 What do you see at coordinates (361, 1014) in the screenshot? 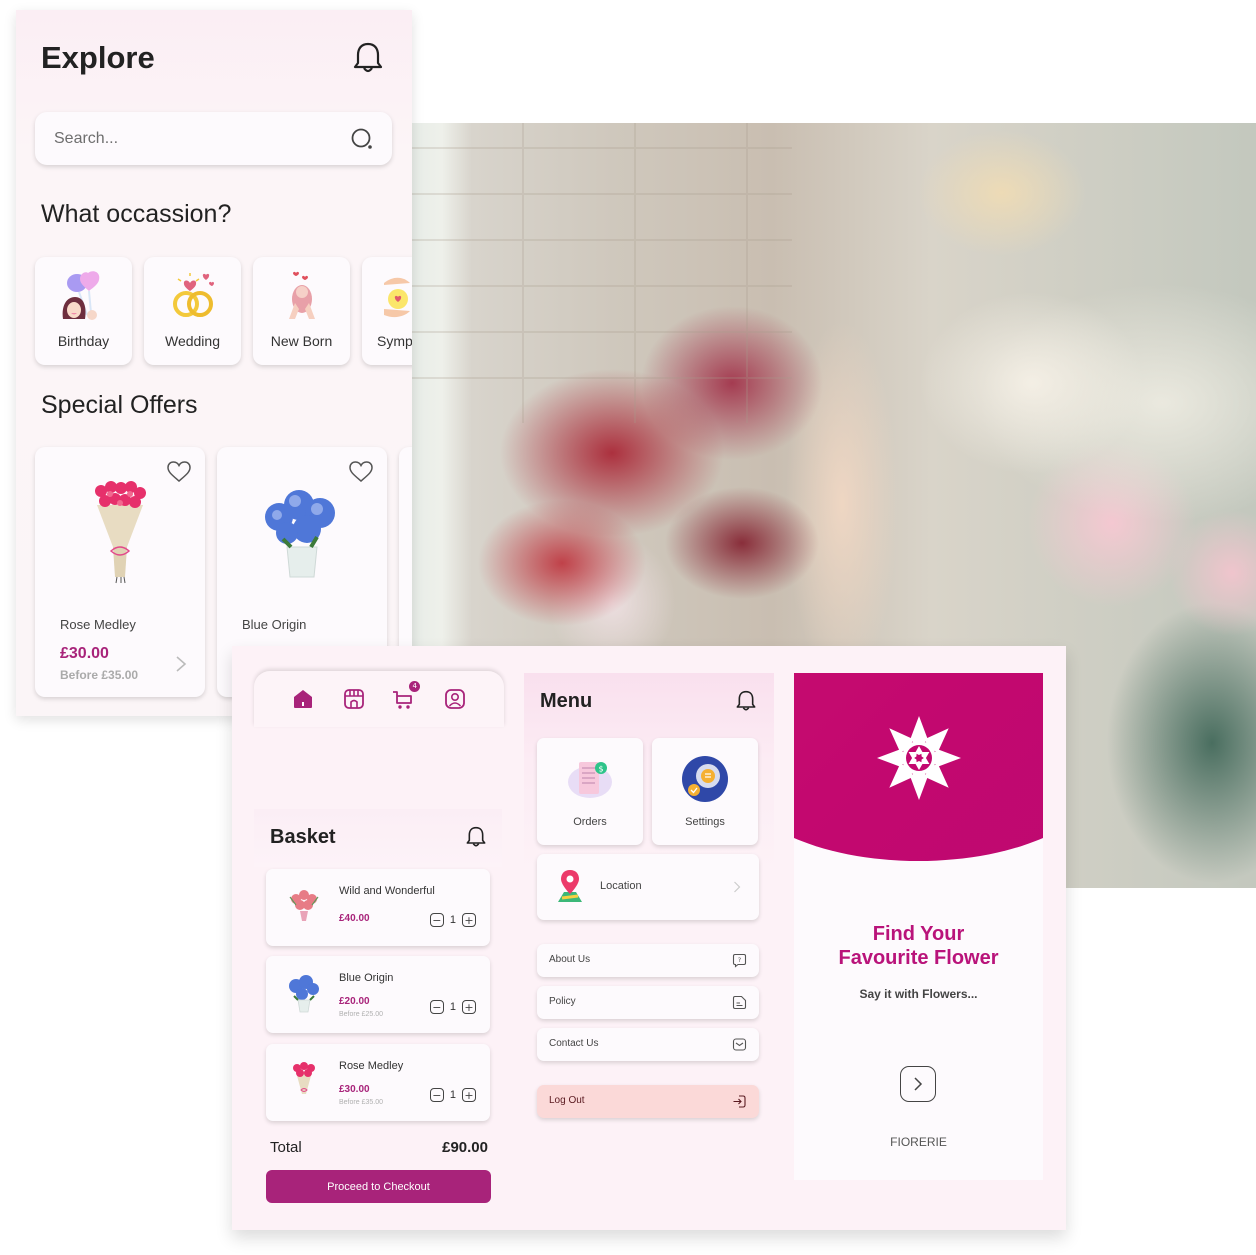
I see `item-before-price: Before £25.00` at bounding box center [361, 1014].